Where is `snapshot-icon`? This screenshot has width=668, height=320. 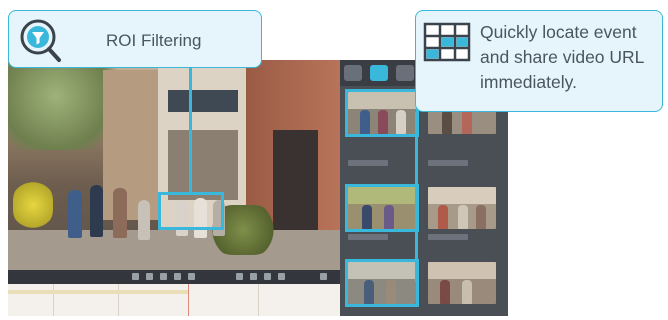
snapshot-icon is located at coordinates (239, 276).